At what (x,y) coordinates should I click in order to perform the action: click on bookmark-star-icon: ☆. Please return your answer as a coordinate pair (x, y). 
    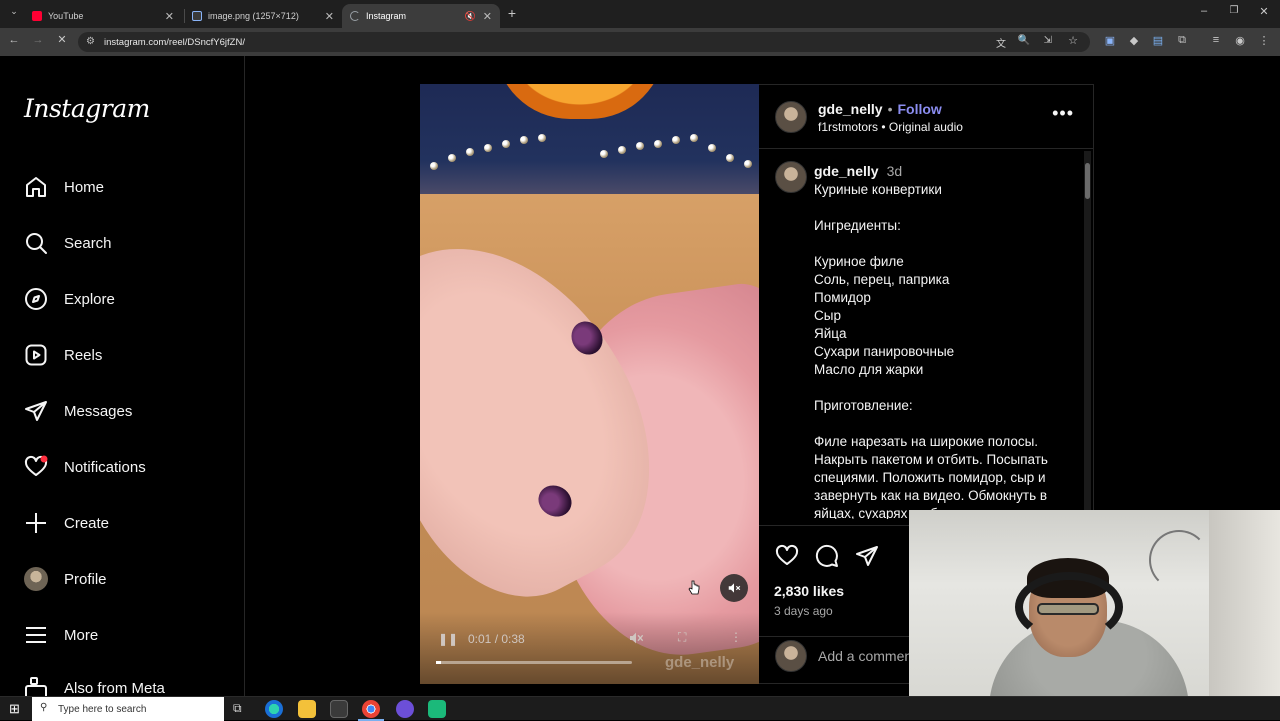
    Looking at the image, I should click on (1073, 40).